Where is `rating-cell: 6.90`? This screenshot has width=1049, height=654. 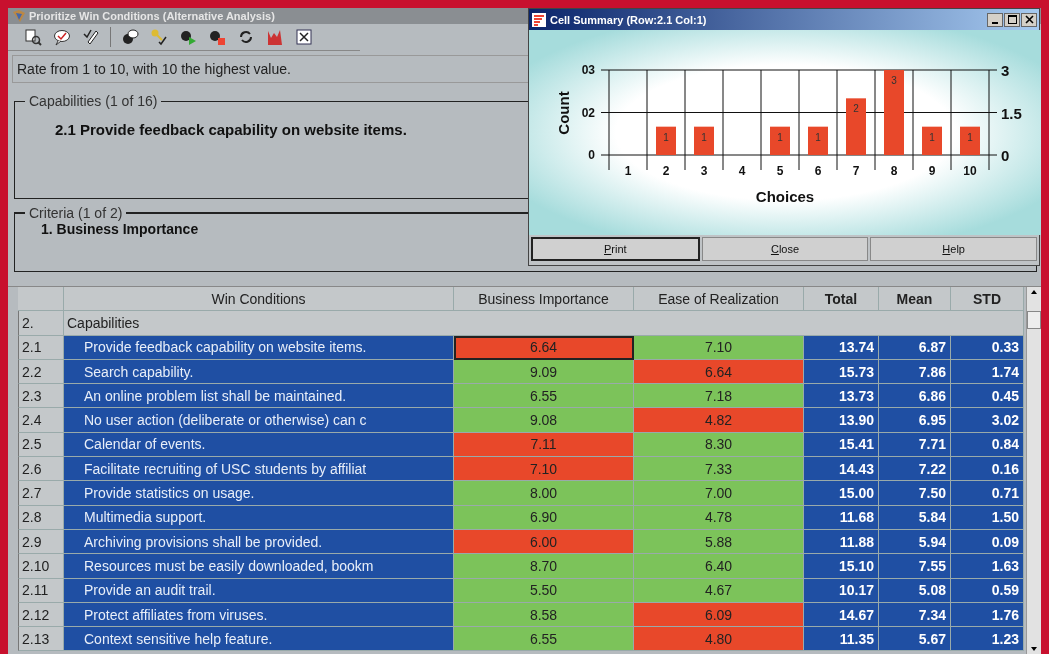 rating-cell: 6.90 is located at coordinates (544, 517).